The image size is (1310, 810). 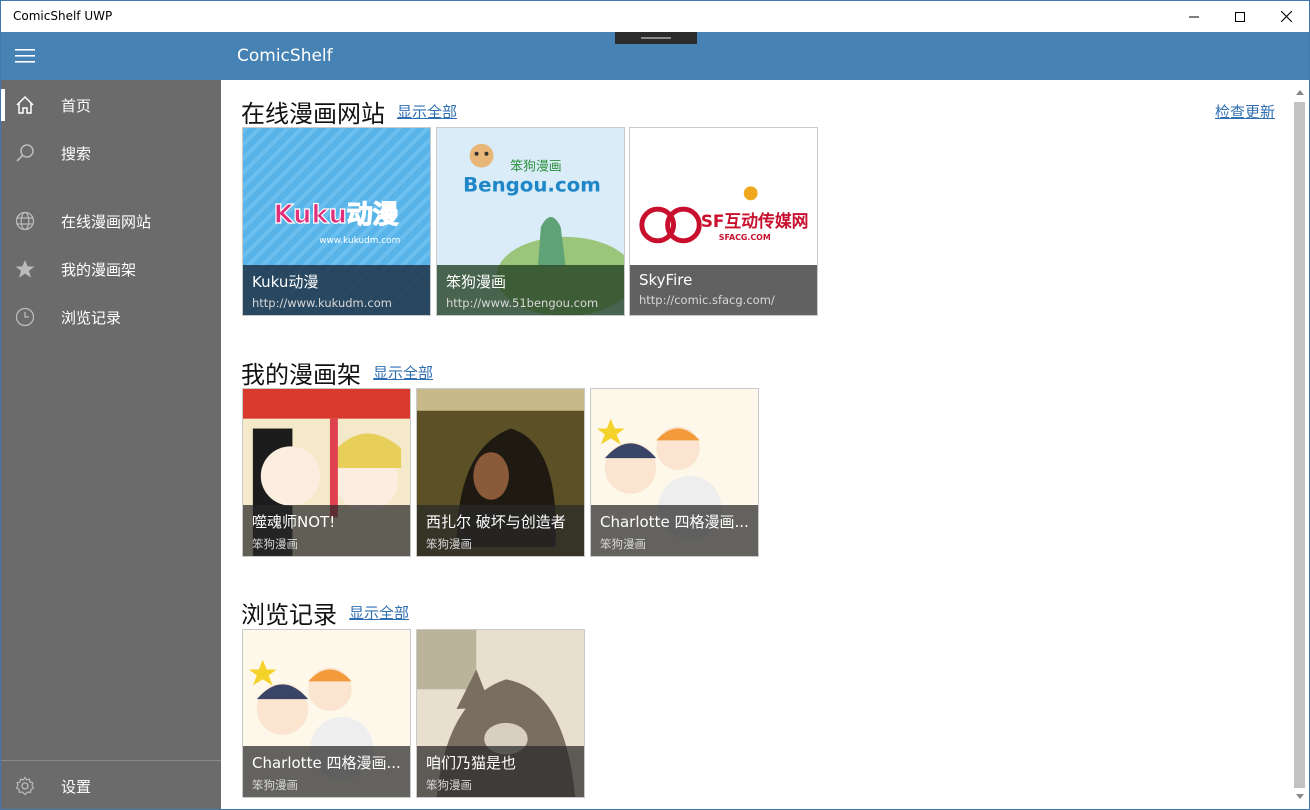 I want to click on comic-title: 西扎尔 破坏与创造者, so click(x=496, y=522).